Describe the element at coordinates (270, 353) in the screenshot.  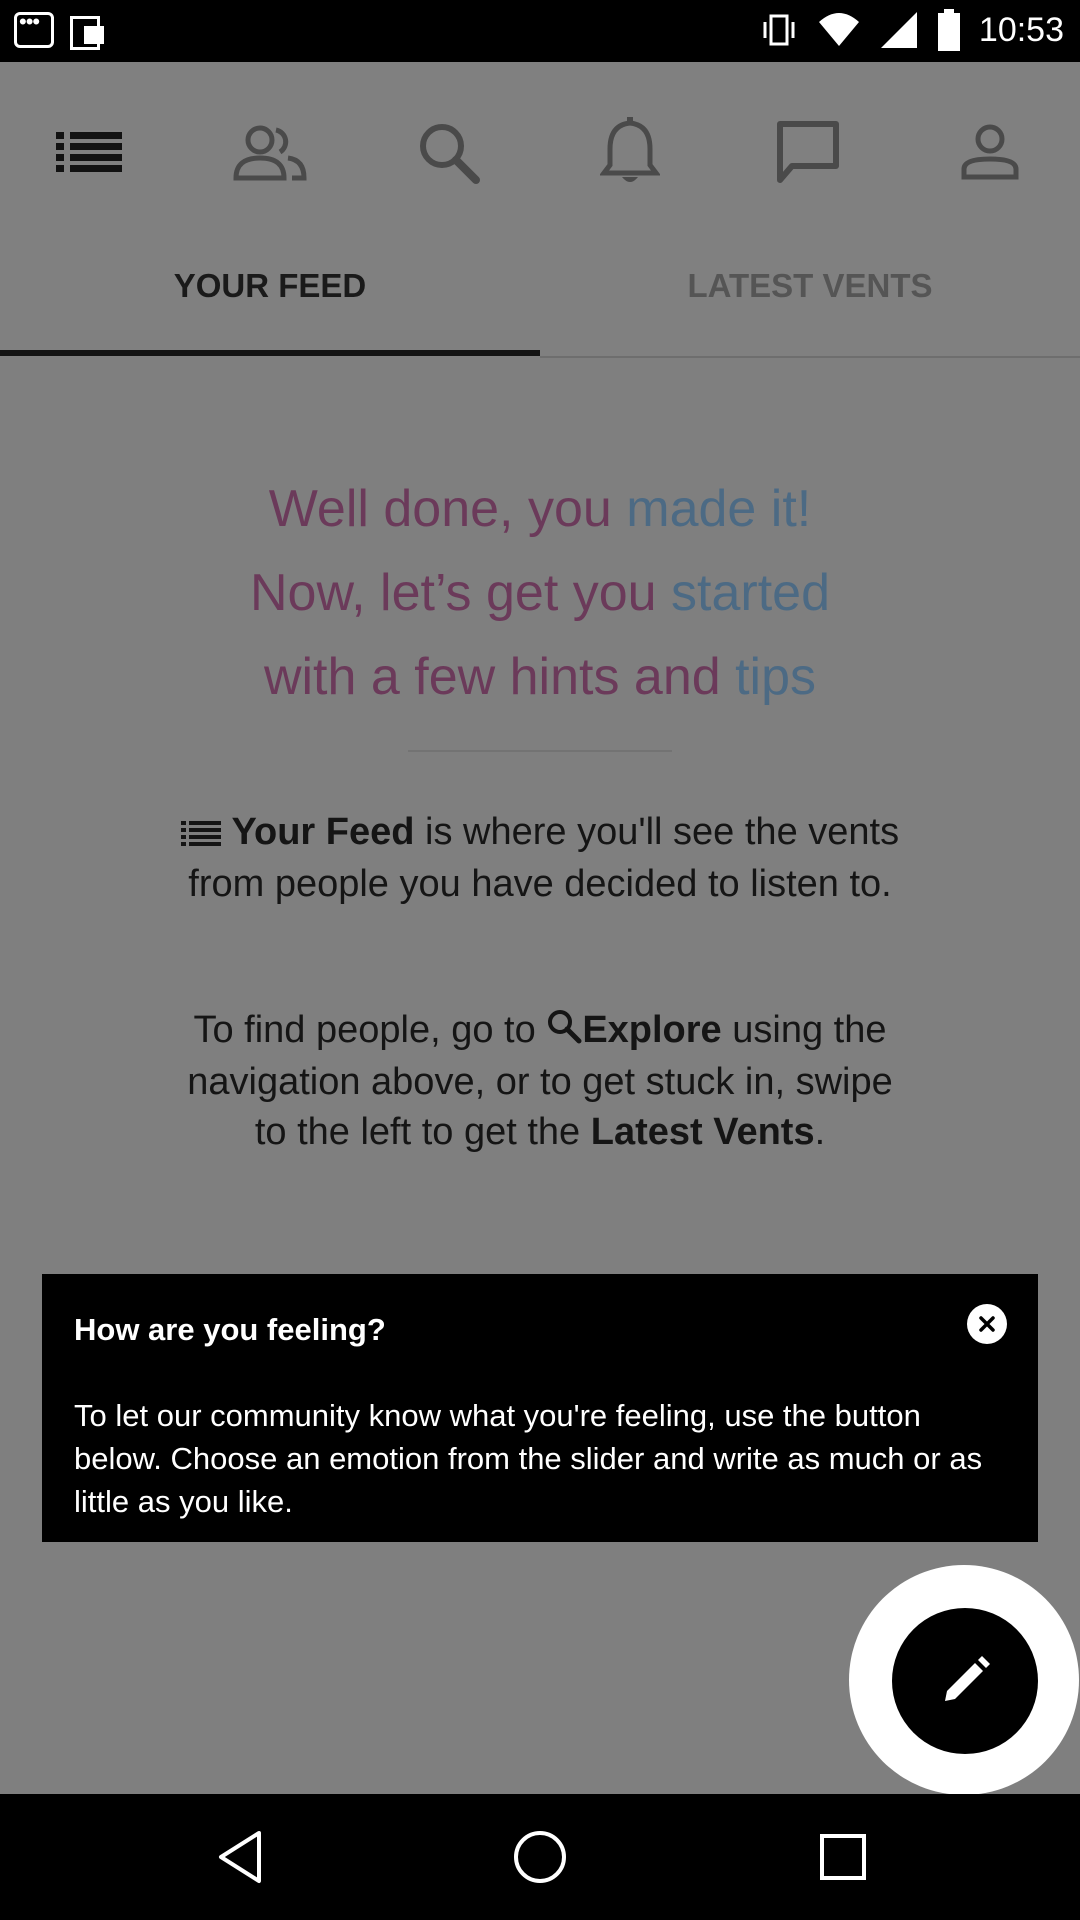
I see `selected-tab-indicator` at that location.